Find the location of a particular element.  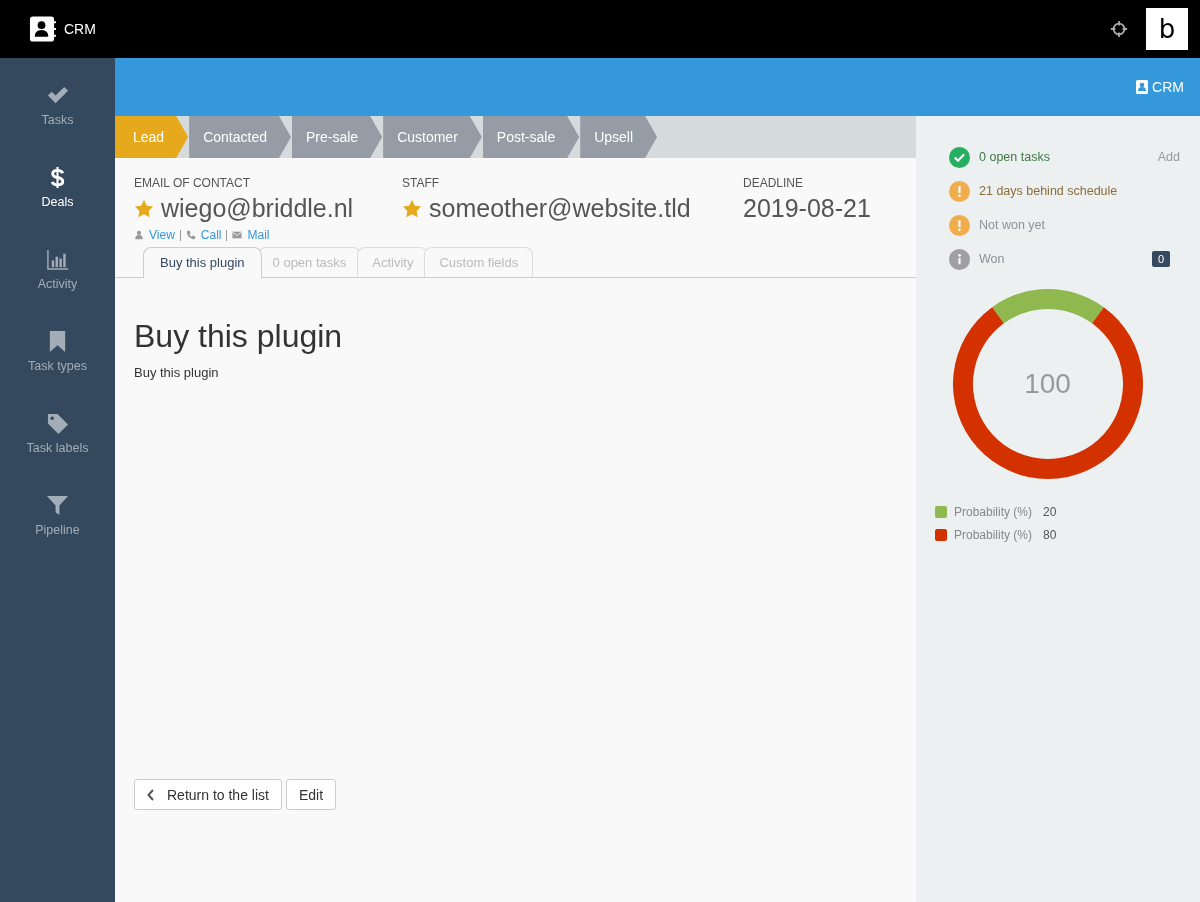

sidebar-item: Tasks is located at coordinates (57, 125).